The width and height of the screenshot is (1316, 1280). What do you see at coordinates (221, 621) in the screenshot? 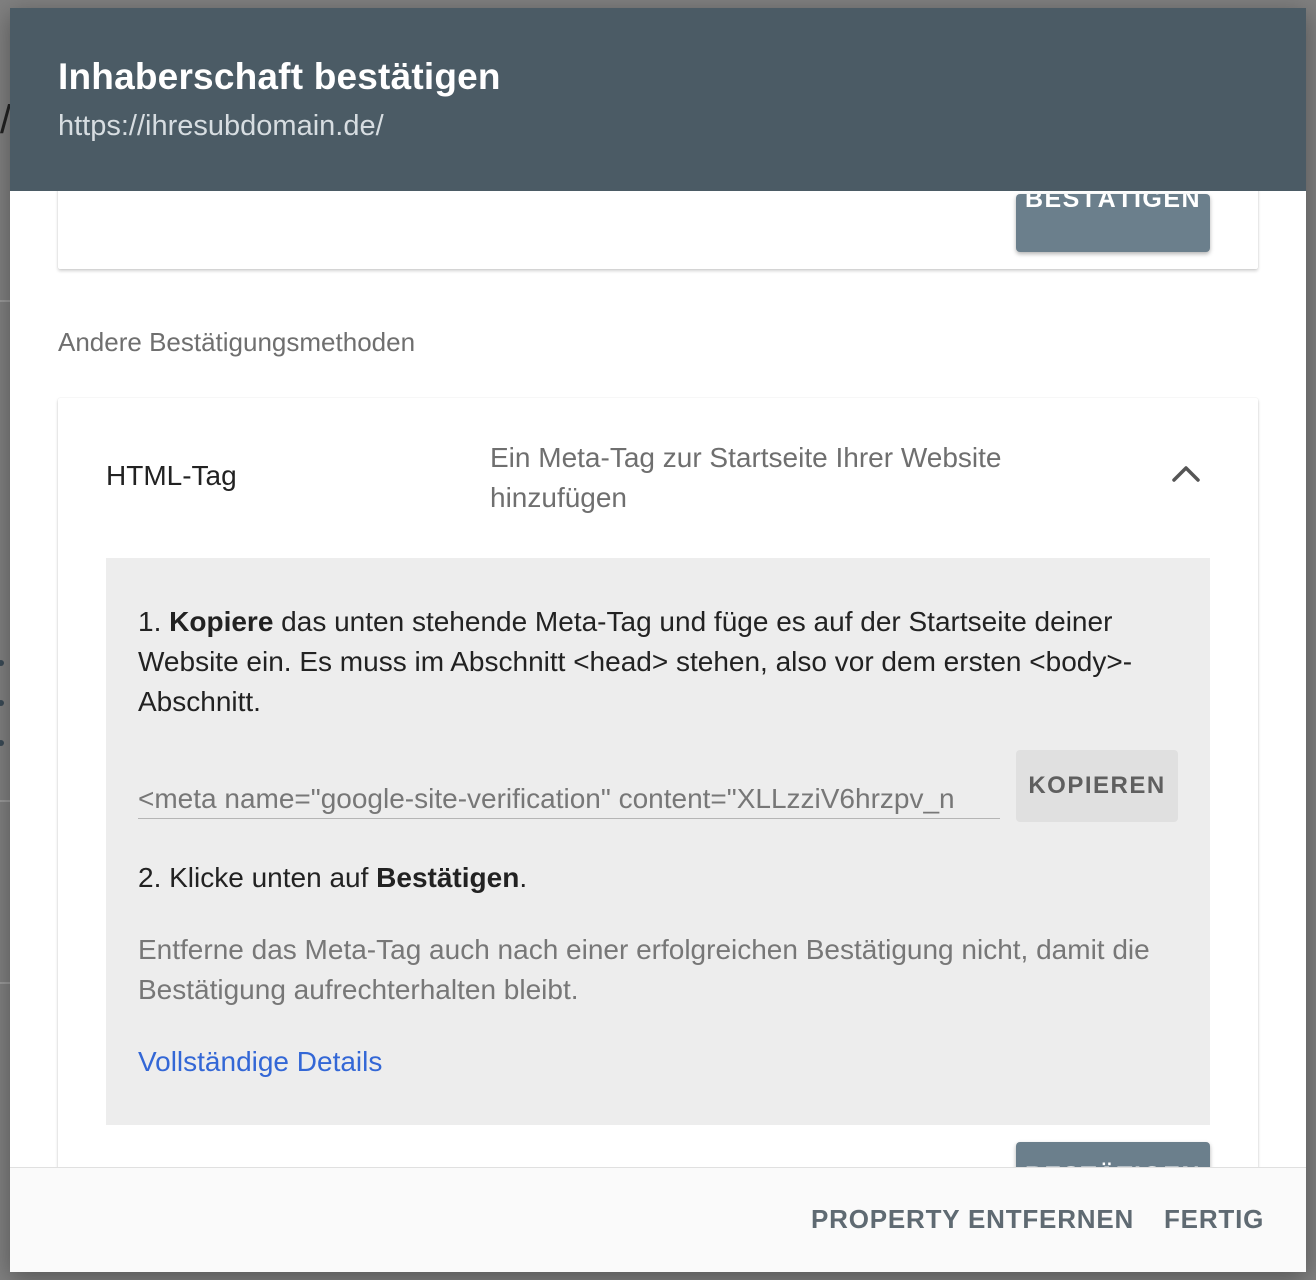
I see `step-1-bold: Kopiere` at bounding box center [221, 621].